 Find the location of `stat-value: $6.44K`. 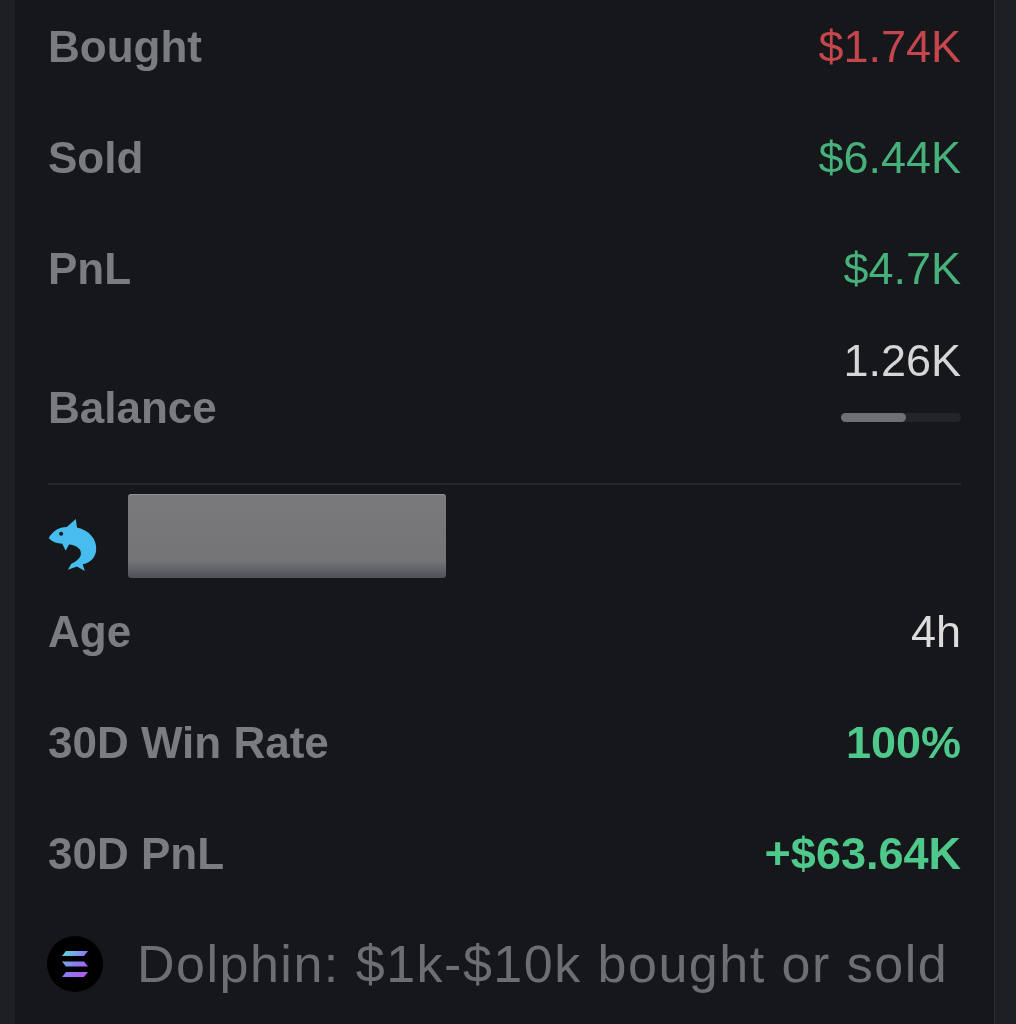

stat-value: $6.44K is located at coordinates (889, 158).